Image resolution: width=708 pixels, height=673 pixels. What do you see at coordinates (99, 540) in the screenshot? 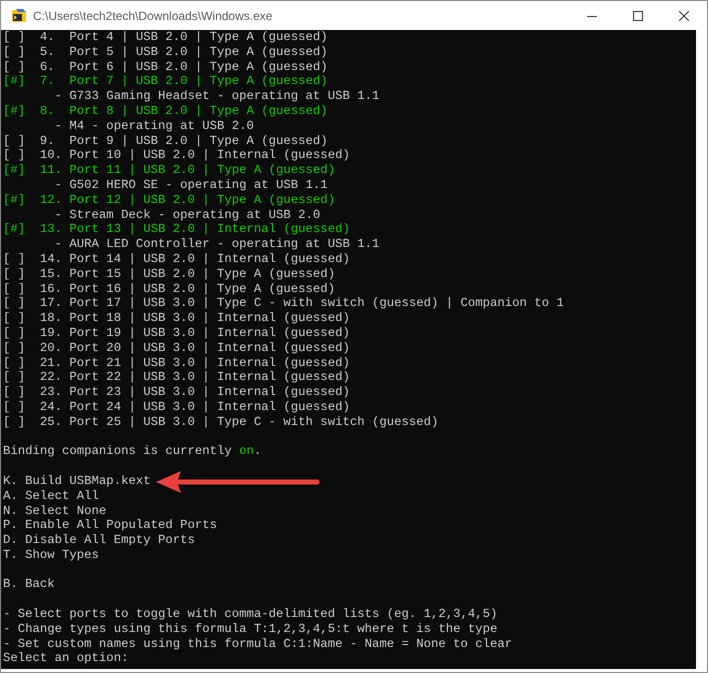
I see `menu-option: D. Disable All Empty Ports` at bounding box center [99, 540].